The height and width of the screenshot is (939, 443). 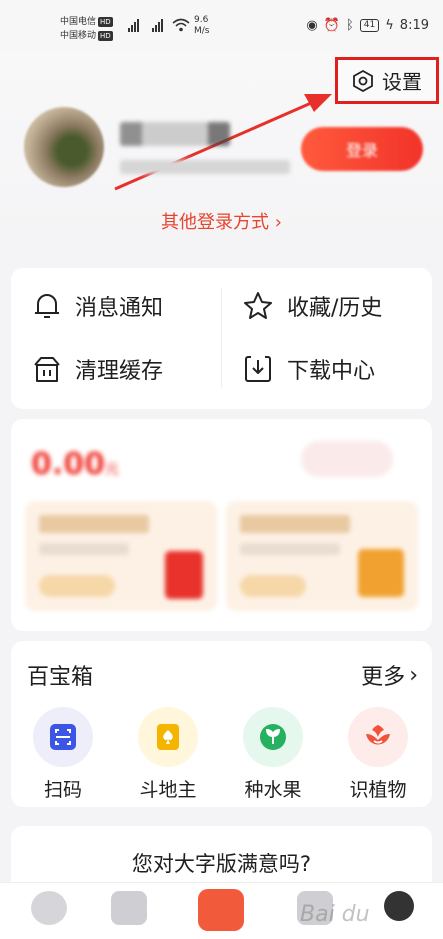 I want to click on avatar, so click(x=64, y=147).